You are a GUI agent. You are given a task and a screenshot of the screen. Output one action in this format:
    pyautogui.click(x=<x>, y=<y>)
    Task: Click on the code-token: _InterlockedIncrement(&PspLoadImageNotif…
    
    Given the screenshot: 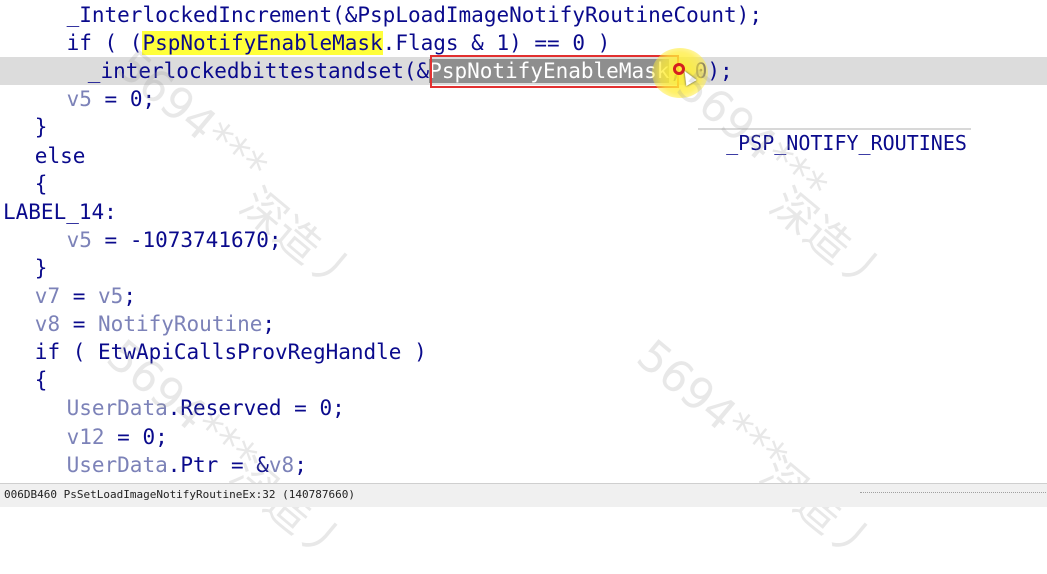 What is the action you would take?
    pyautogui.click(x=414, y=15)
    